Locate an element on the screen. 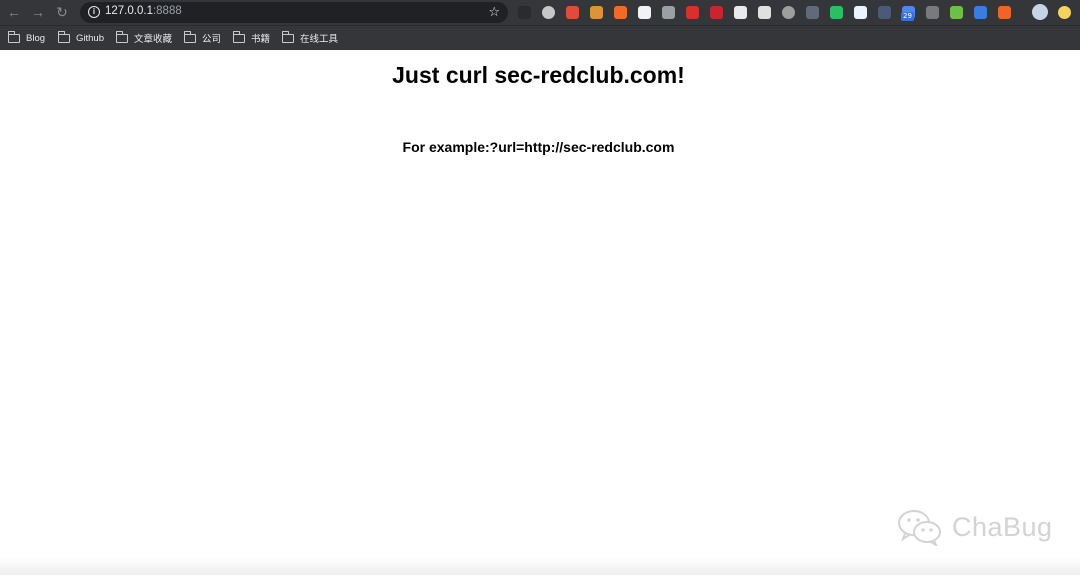  forward-icon: → is located at coordinates (38, 12).